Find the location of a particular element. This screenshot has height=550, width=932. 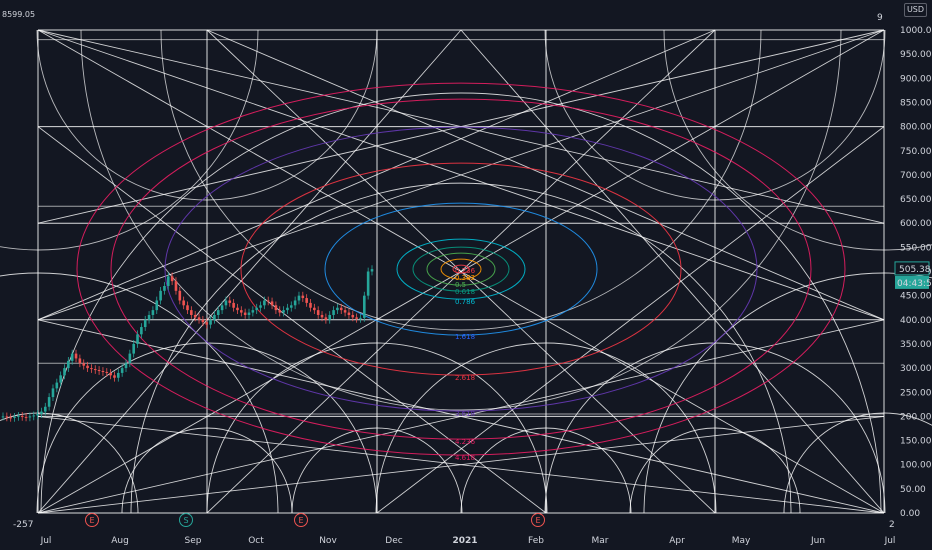

top-right-value: 9 is located at coordinates (880, 18).